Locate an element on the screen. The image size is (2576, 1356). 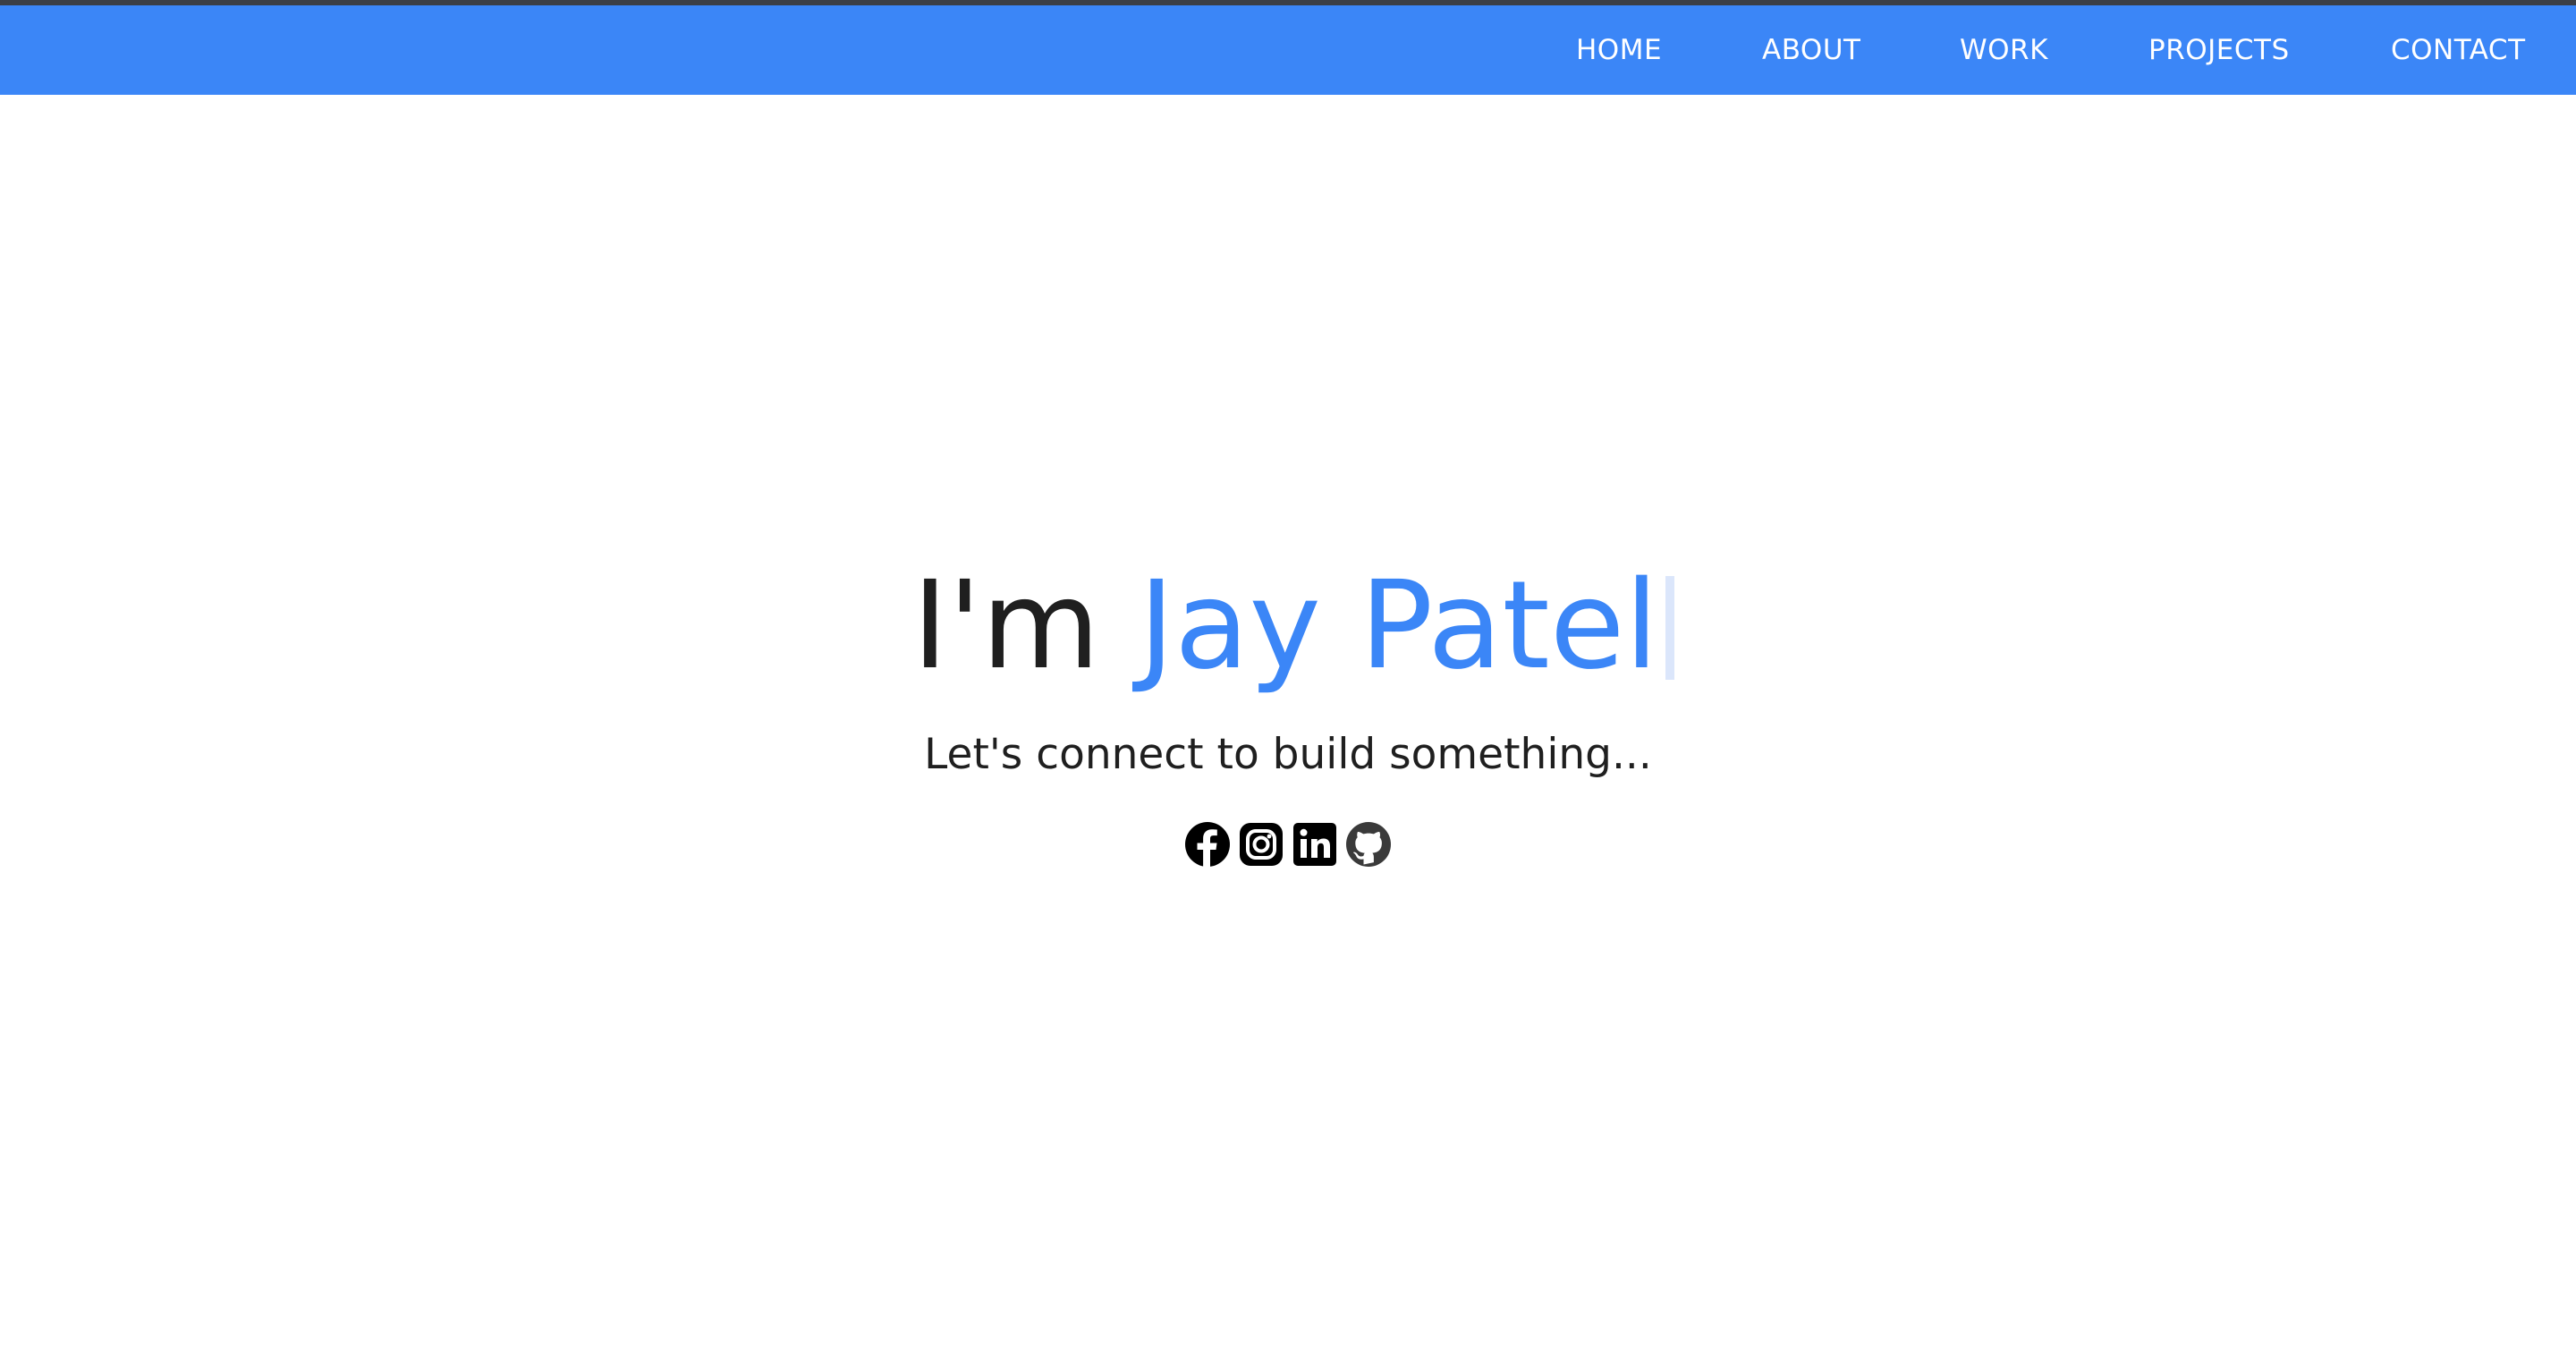
hero-title: I'm Jay Patel is located at coordinates (1290, 626).